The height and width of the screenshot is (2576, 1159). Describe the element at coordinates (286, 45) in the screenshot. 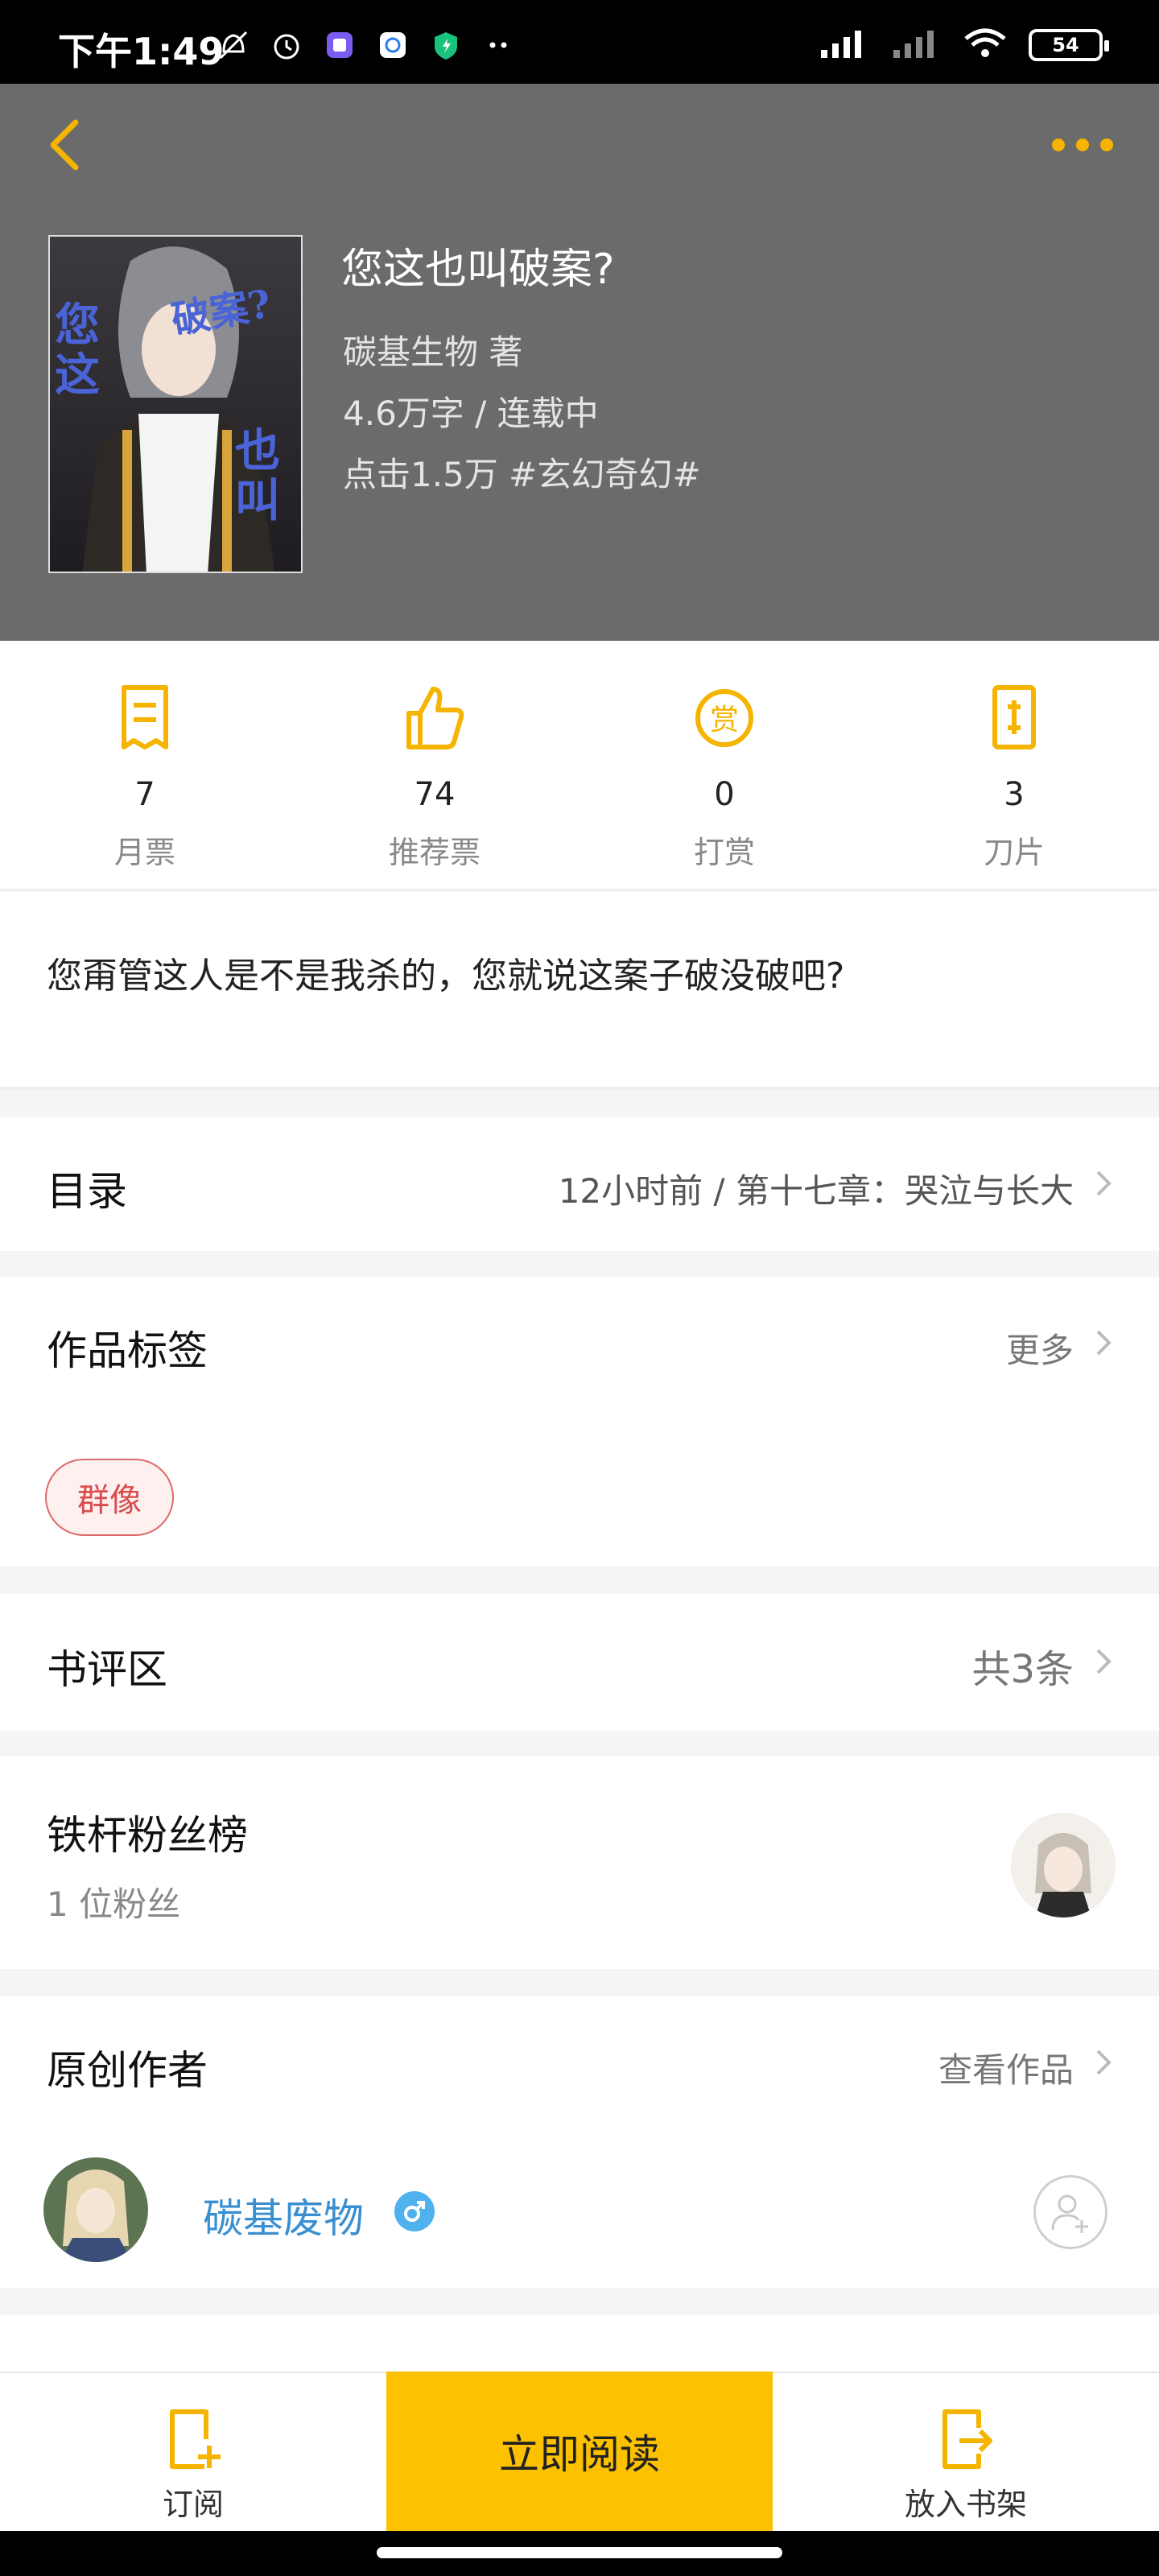

I see `alarm-icon` at that location.